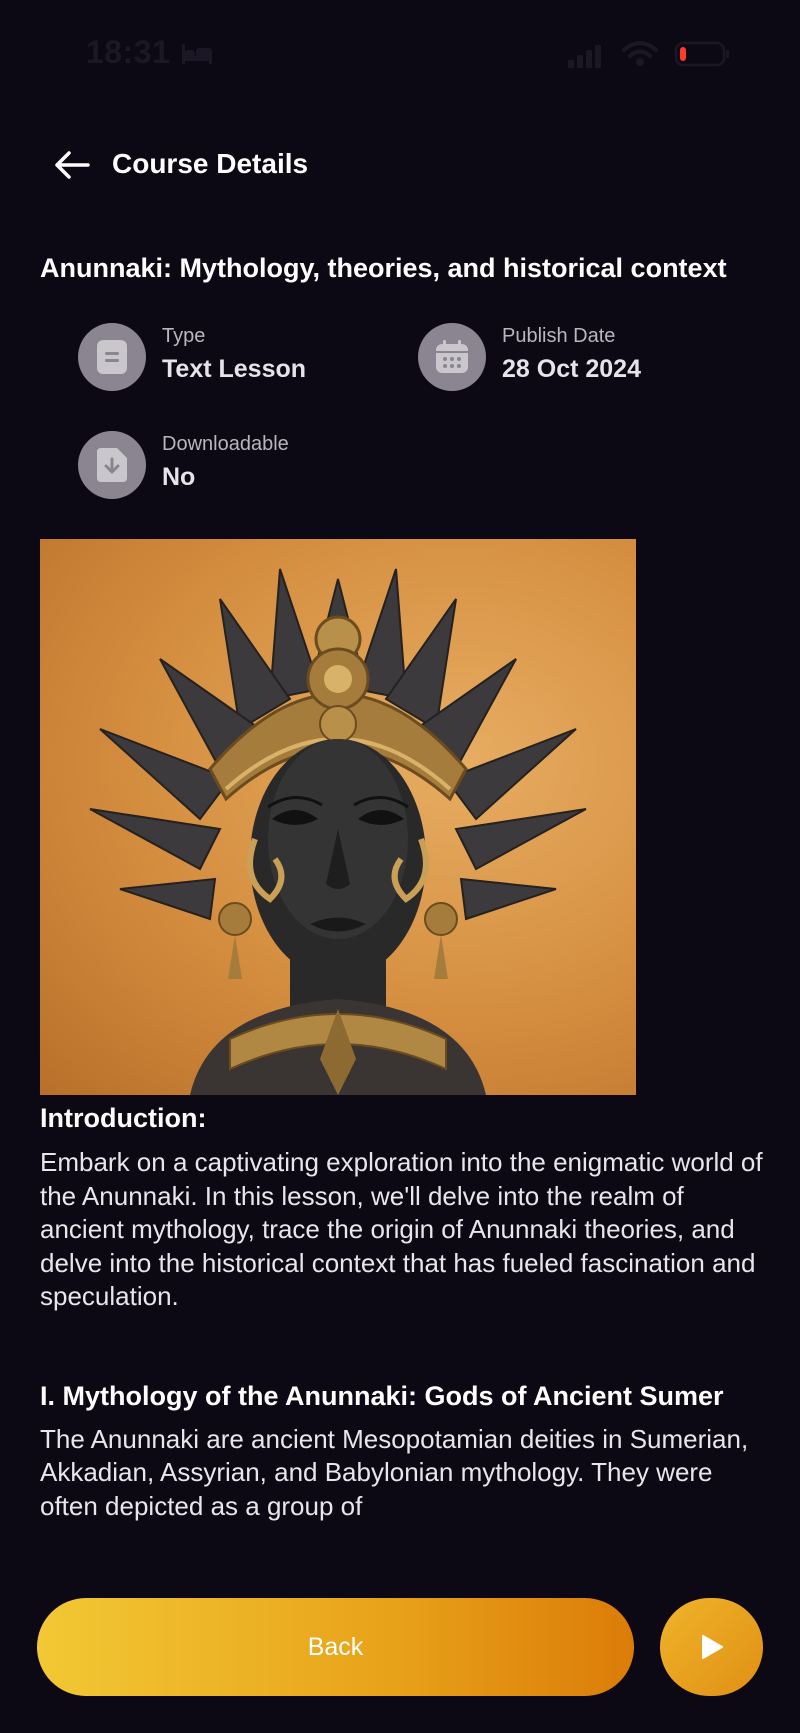 The width and height of the screenshot is (800, 1733). Describe the element at coordinates (112, 465) in the screenshot. I see `download-file-icon` at that location.